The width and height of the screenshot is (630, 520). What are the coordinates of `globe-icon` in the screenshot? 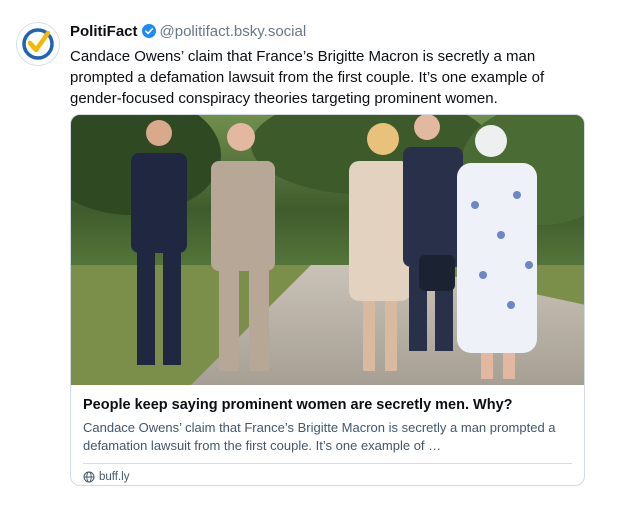 It's located at (89, 477).